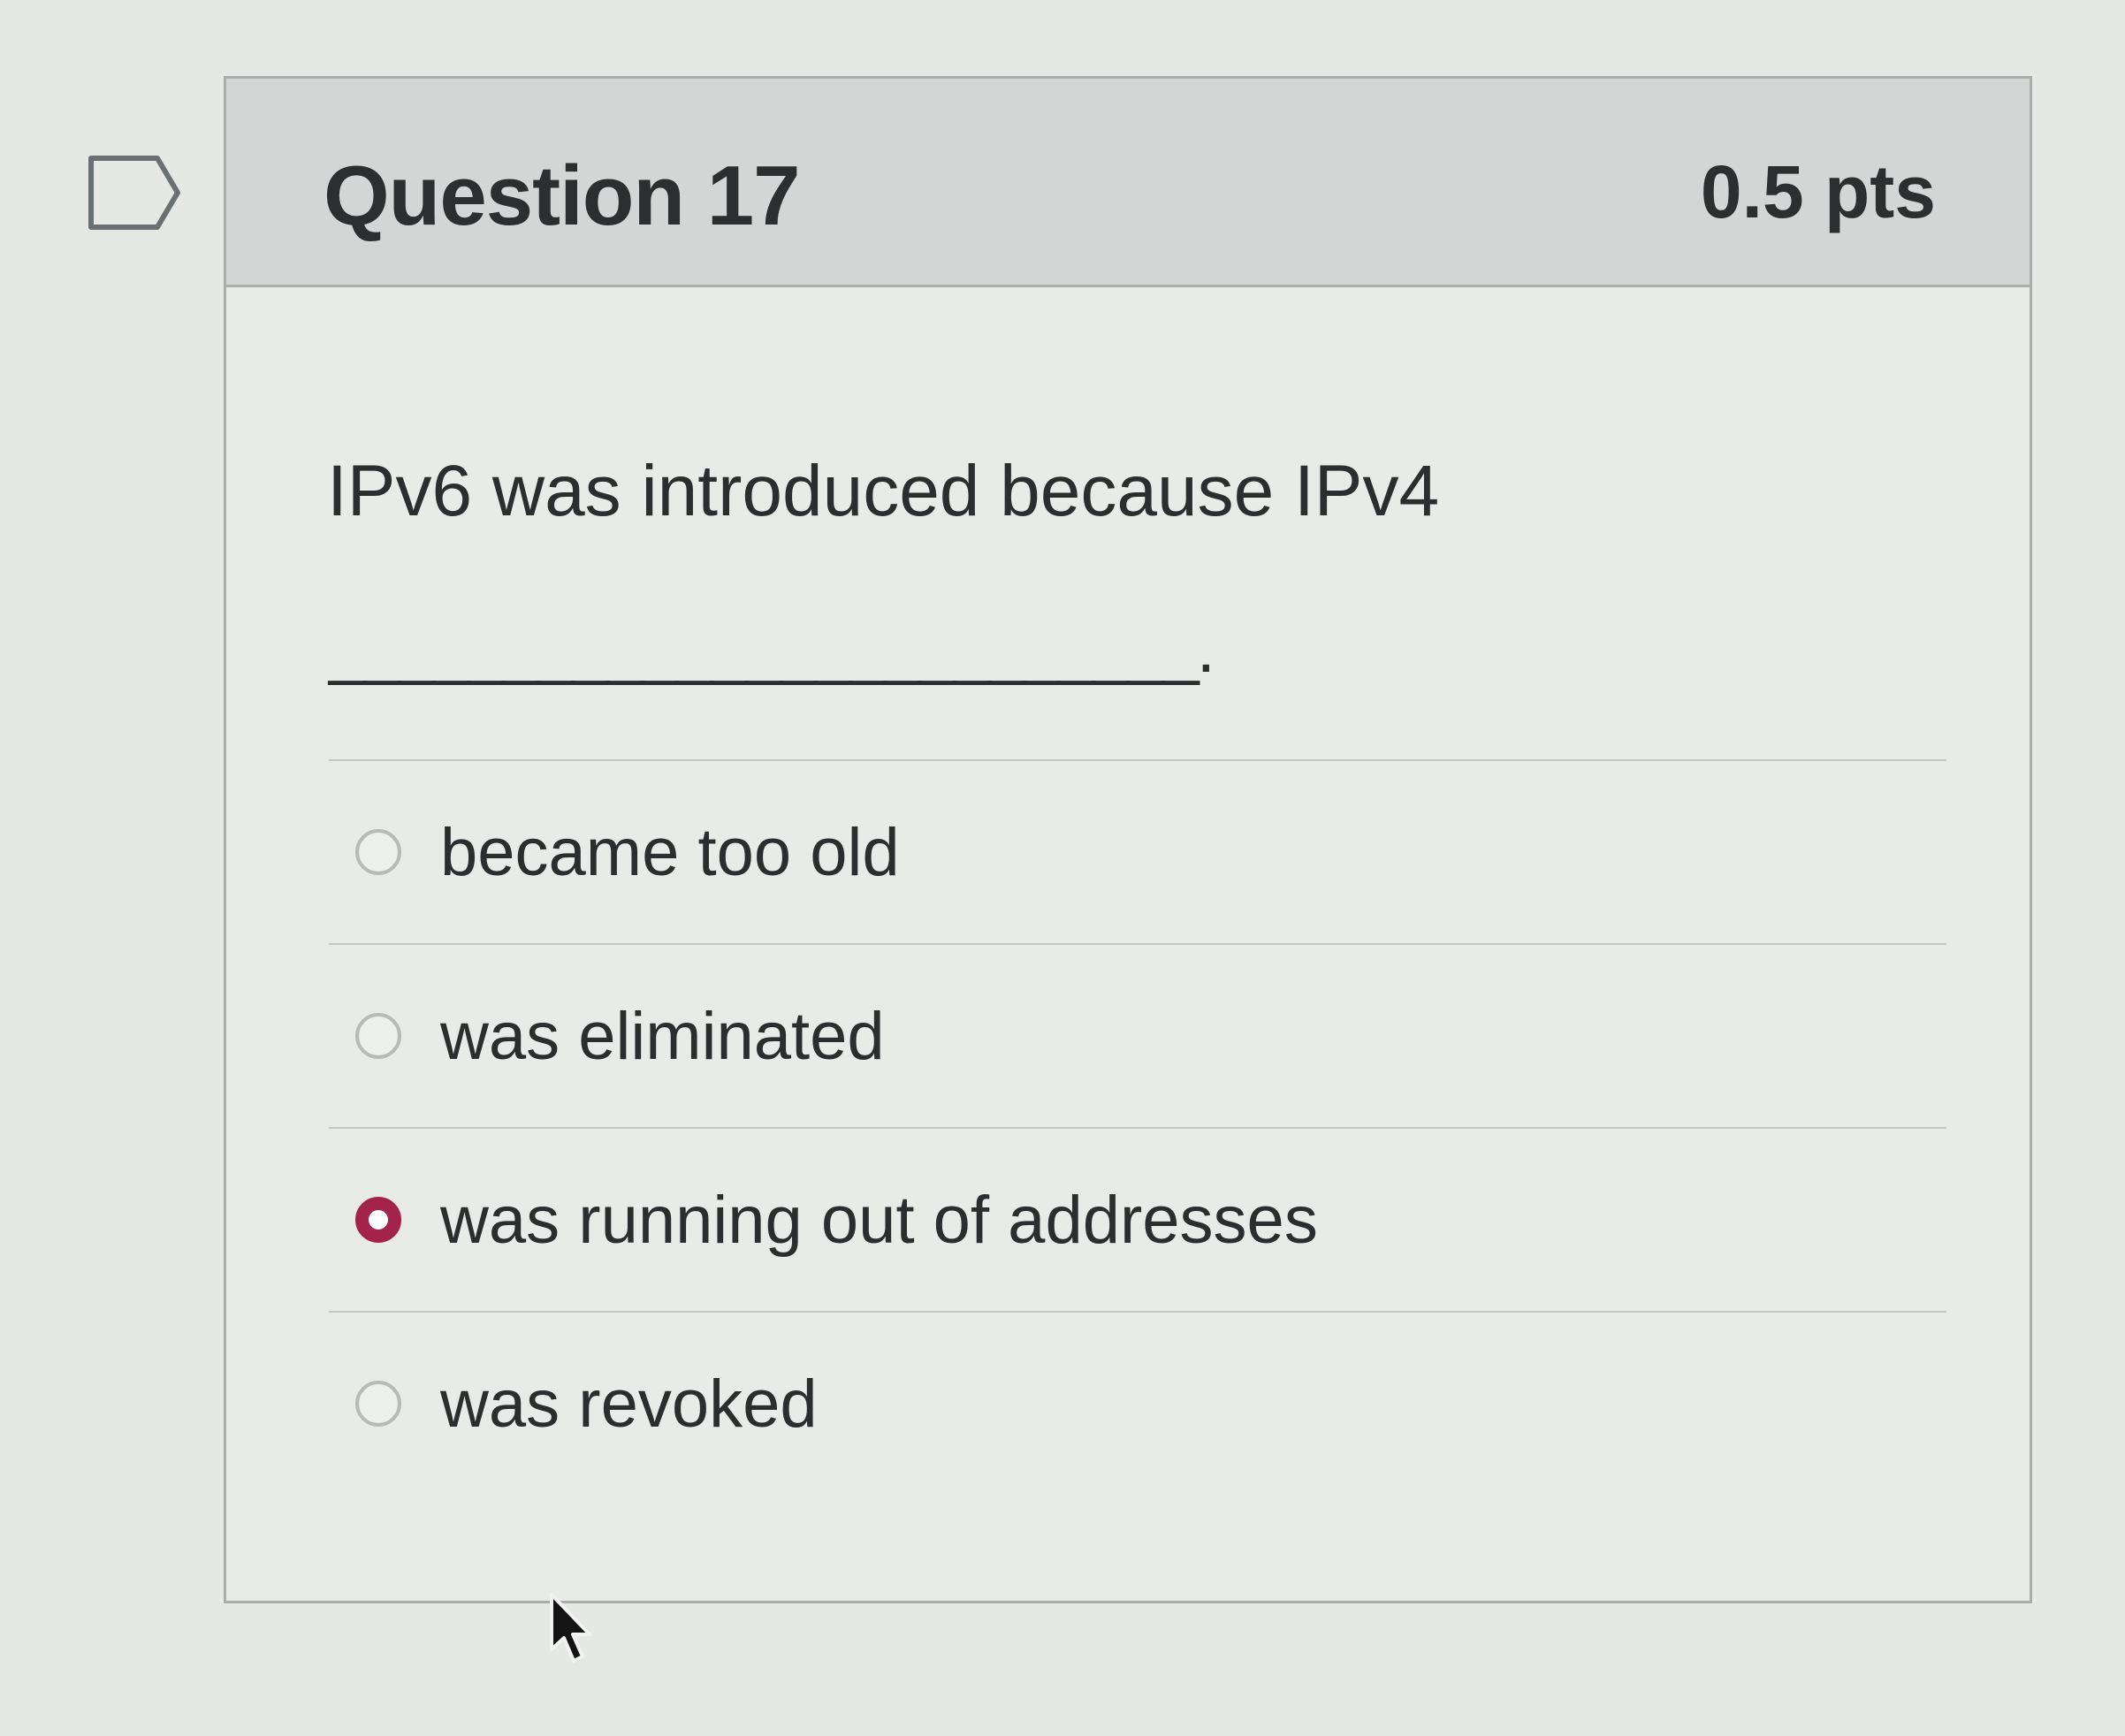  Describe the element at coordinates (879, 1220) in the screenshot. I see `answer-label: was running out of addresses` at that location.